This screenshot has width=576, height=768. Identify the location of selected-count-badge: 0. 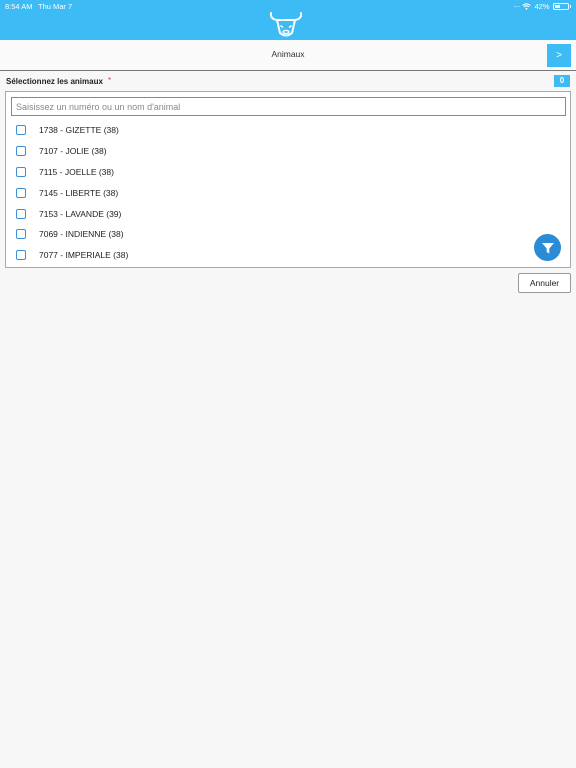
(562, 81).